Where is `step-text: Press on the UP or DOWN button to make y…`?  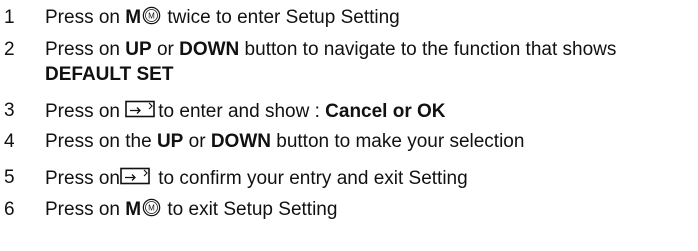
step-text: Press on the UP or DOWN button to make y… is located at coordinates (284, 142).